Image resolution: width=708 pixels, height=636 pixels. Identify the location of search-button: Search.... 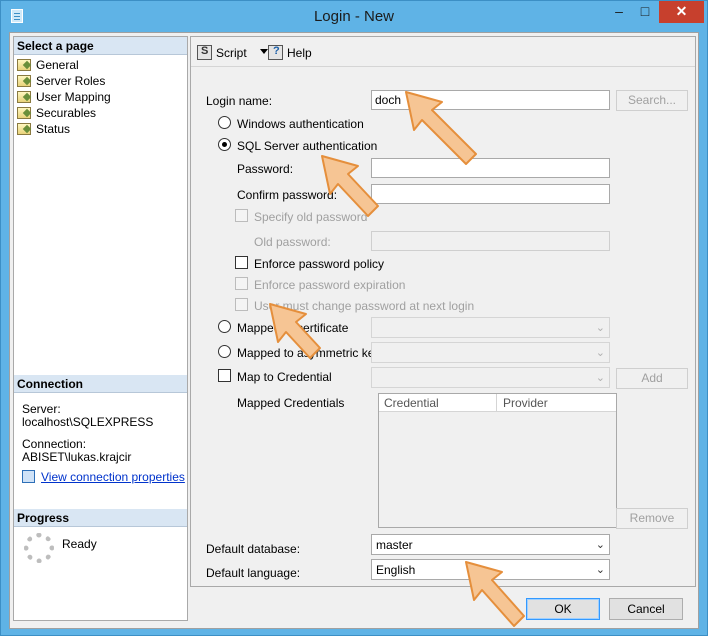
(652, 100).